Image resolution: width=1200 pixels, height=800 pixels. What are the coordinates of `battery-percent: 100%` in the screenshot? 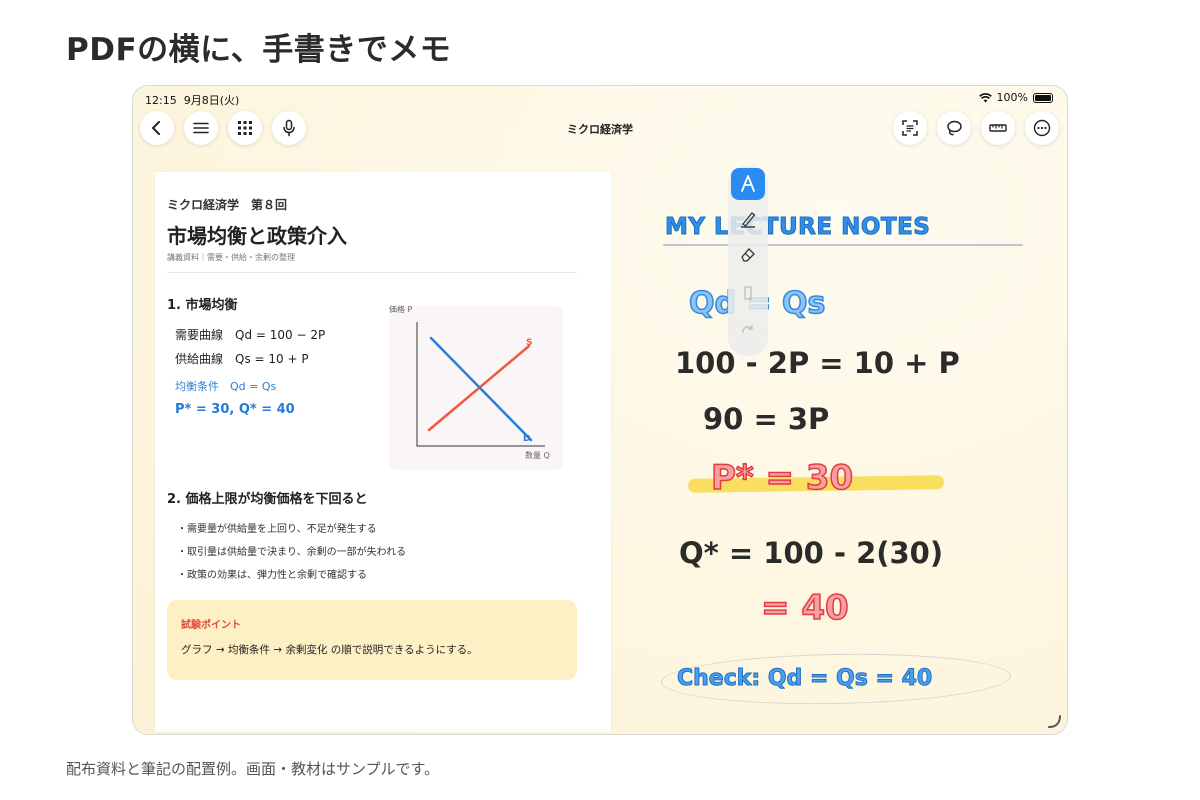 It's located at (1012, 97).